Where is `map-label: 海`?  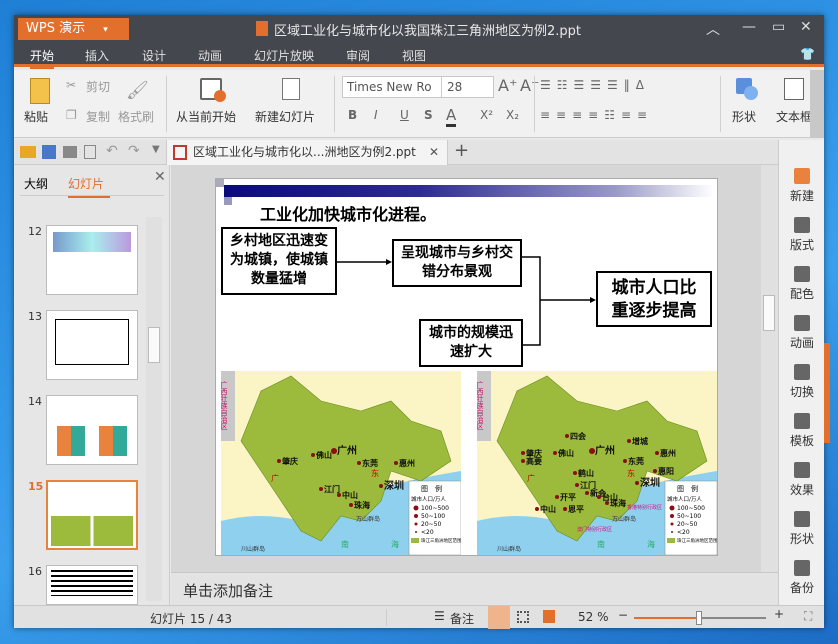
map-label: 海 is located at coordinates (651, 544).